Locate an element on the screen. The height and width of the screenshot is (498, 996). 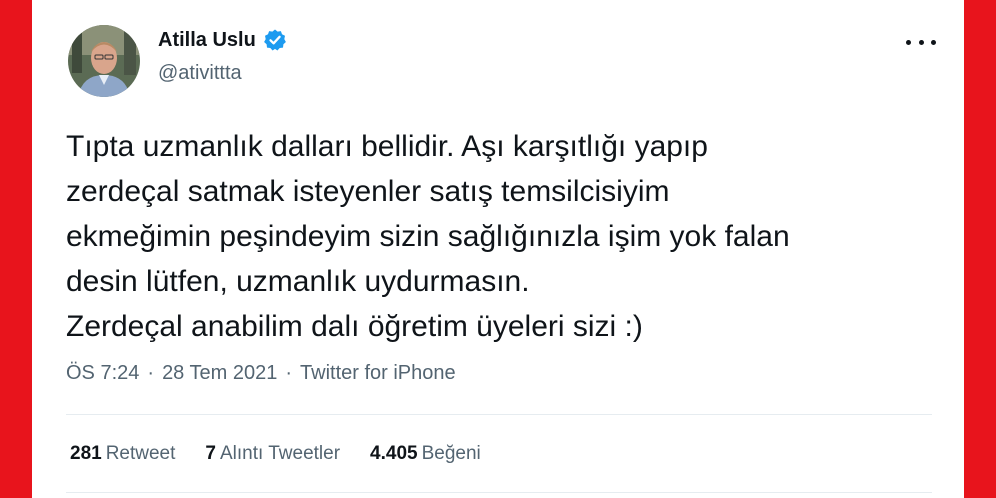
avatar-image is located at coordinates (104, 61).